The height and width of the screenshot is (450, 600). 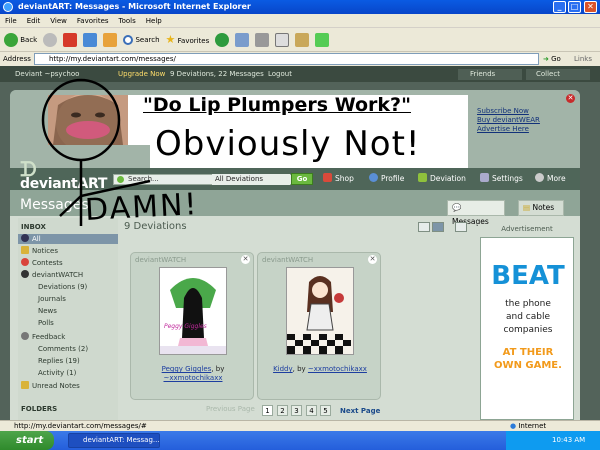 I want to click on clock: 10:43 AM, so click(x=568, y=440).